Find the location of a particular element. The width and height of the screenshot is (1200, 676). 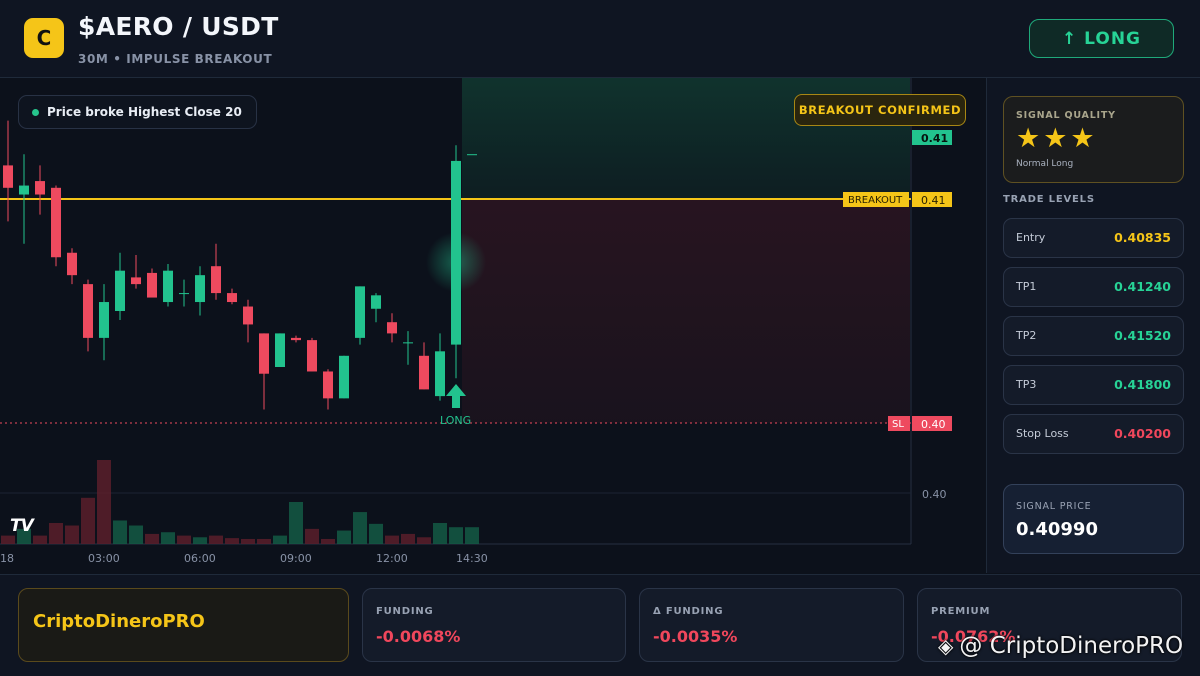

time-label: 06:00 is located at coordinates (200, 558).